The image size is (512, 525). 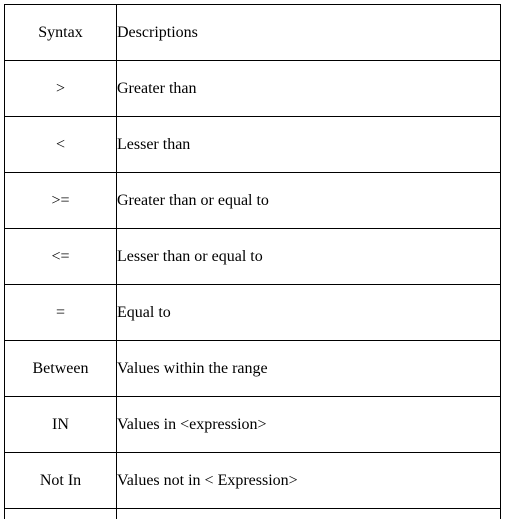 I want to click on table-header-row: Syntax Descriptions, so click(x=252, y=32).